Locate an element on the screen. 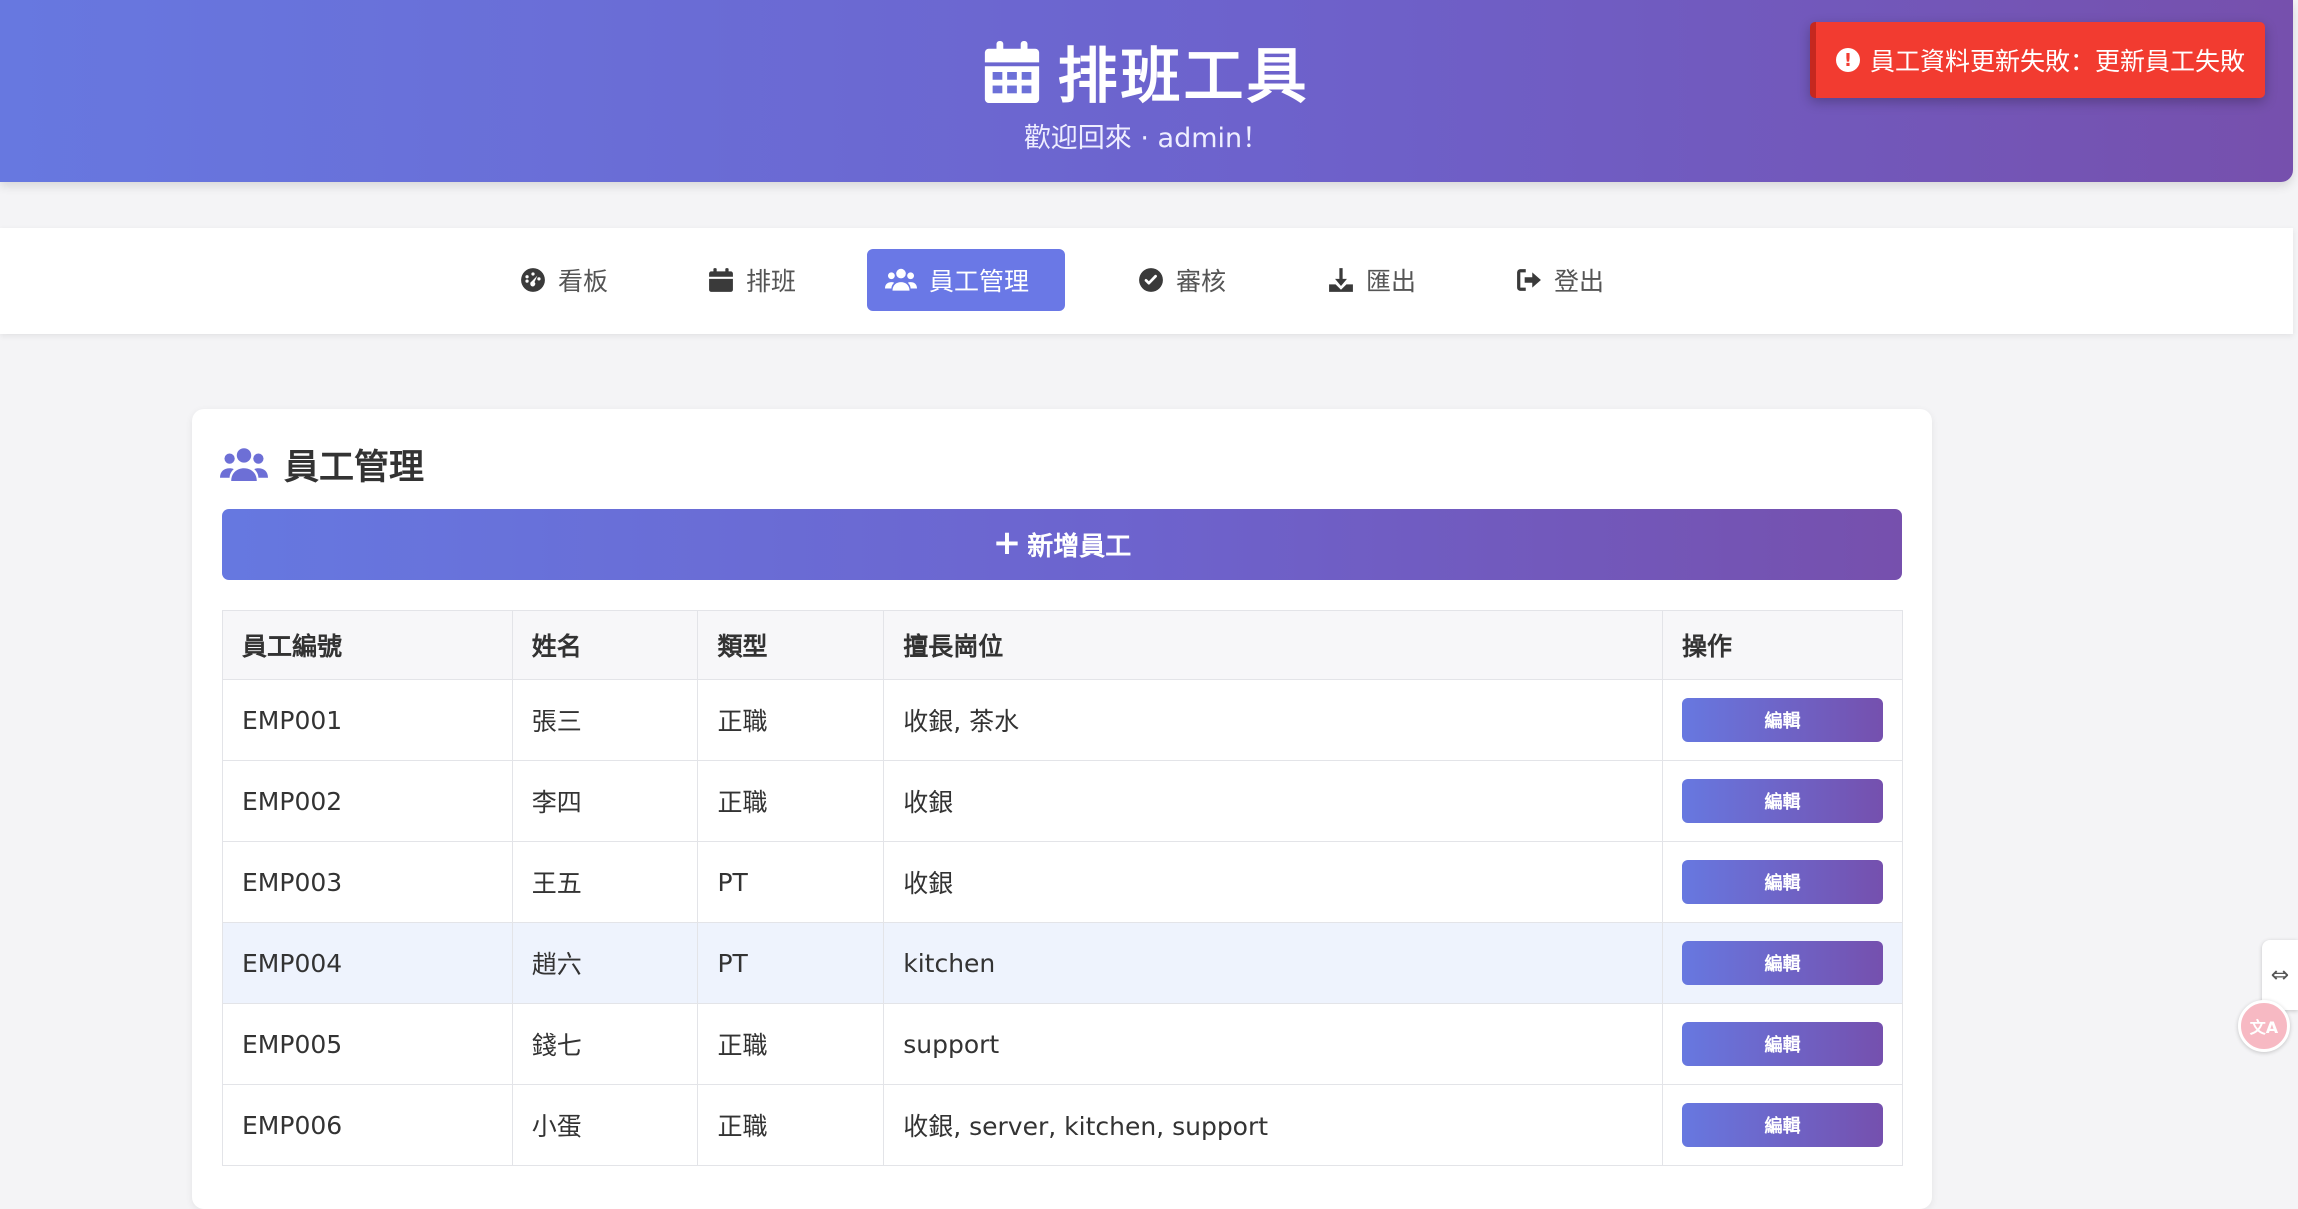 The height and width of the screenshot is (1209, 2298). plus-icon: + is located at coordinates (1007, 542).